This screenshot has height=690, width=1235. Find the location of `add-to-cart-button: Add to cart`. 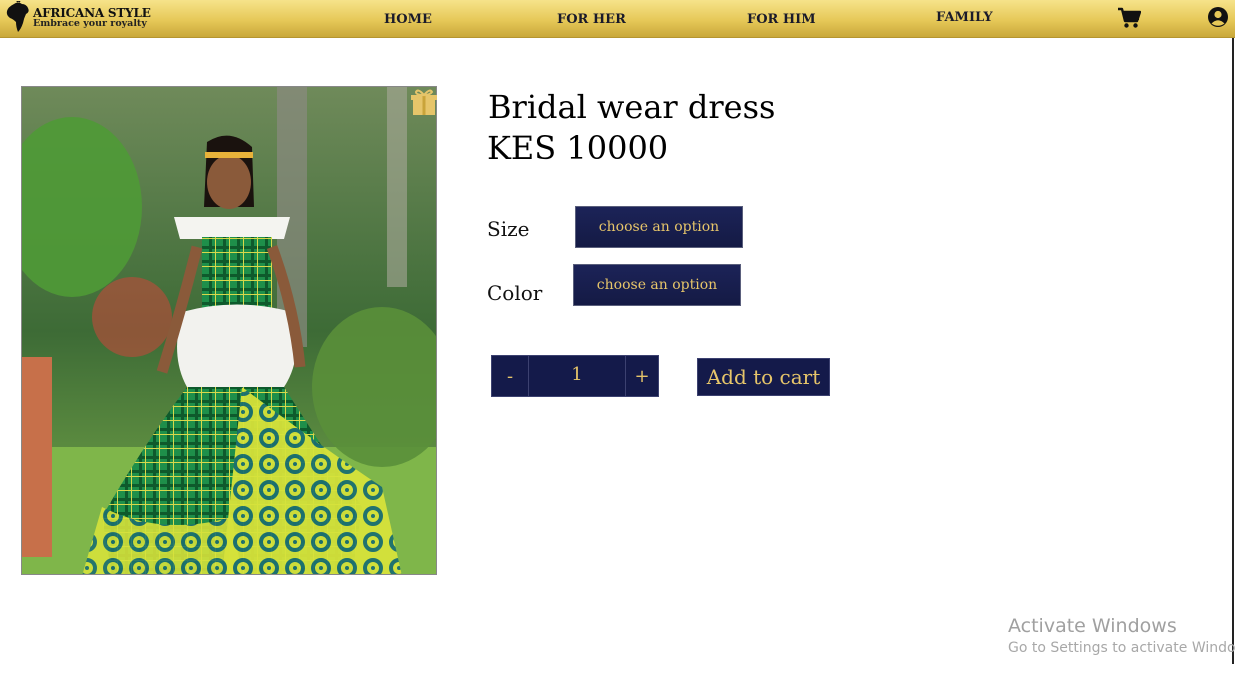

add-to-cart-button: Add to cart is located at coordinates (763, 377).